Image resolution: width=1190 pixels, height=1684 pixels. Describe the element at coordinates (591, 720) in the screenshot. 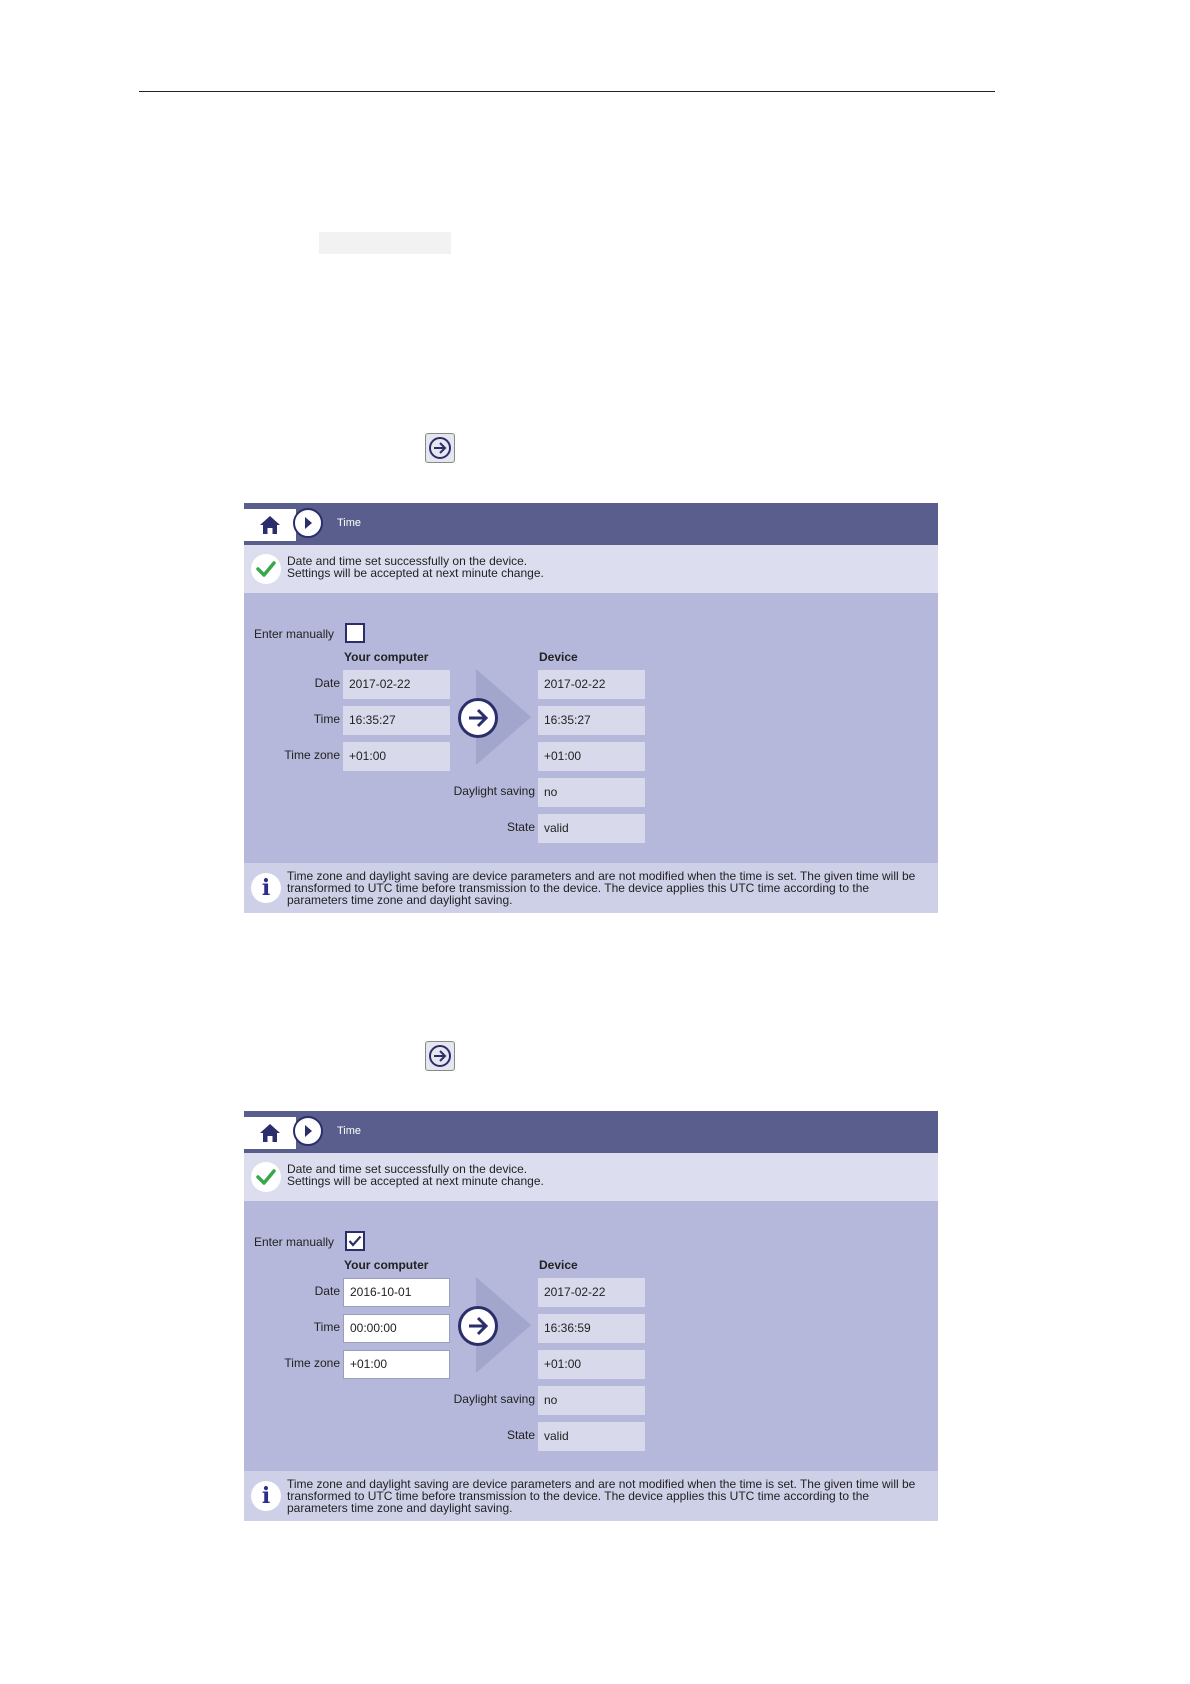

I see `device-time-field: 16:35:27` at that location.